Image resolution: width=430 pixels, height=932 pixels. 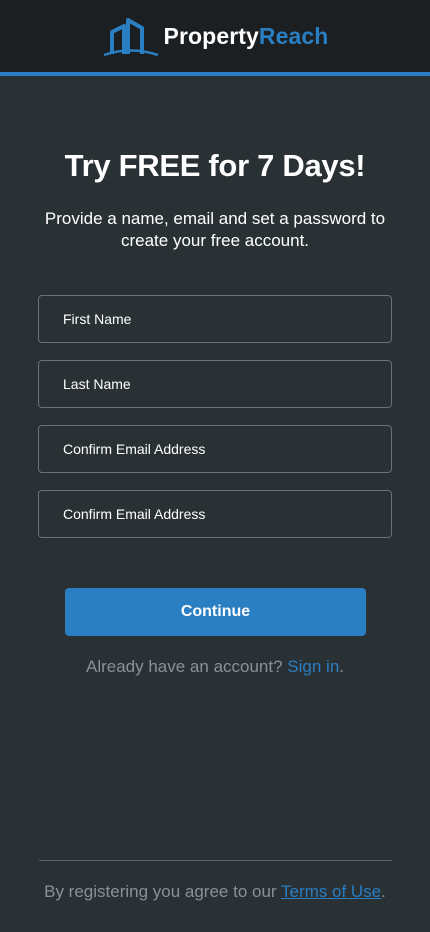 I want to click on last-name-input, so click(x=215, y=384).